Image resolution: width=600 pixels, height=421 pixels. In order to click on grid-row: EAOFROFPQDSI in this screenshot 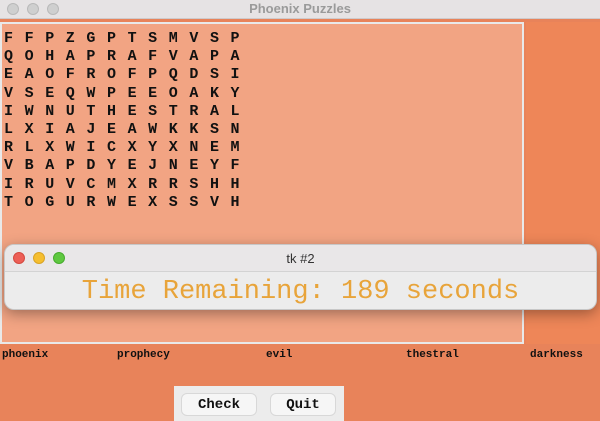, I will do `click(127, 75)`.